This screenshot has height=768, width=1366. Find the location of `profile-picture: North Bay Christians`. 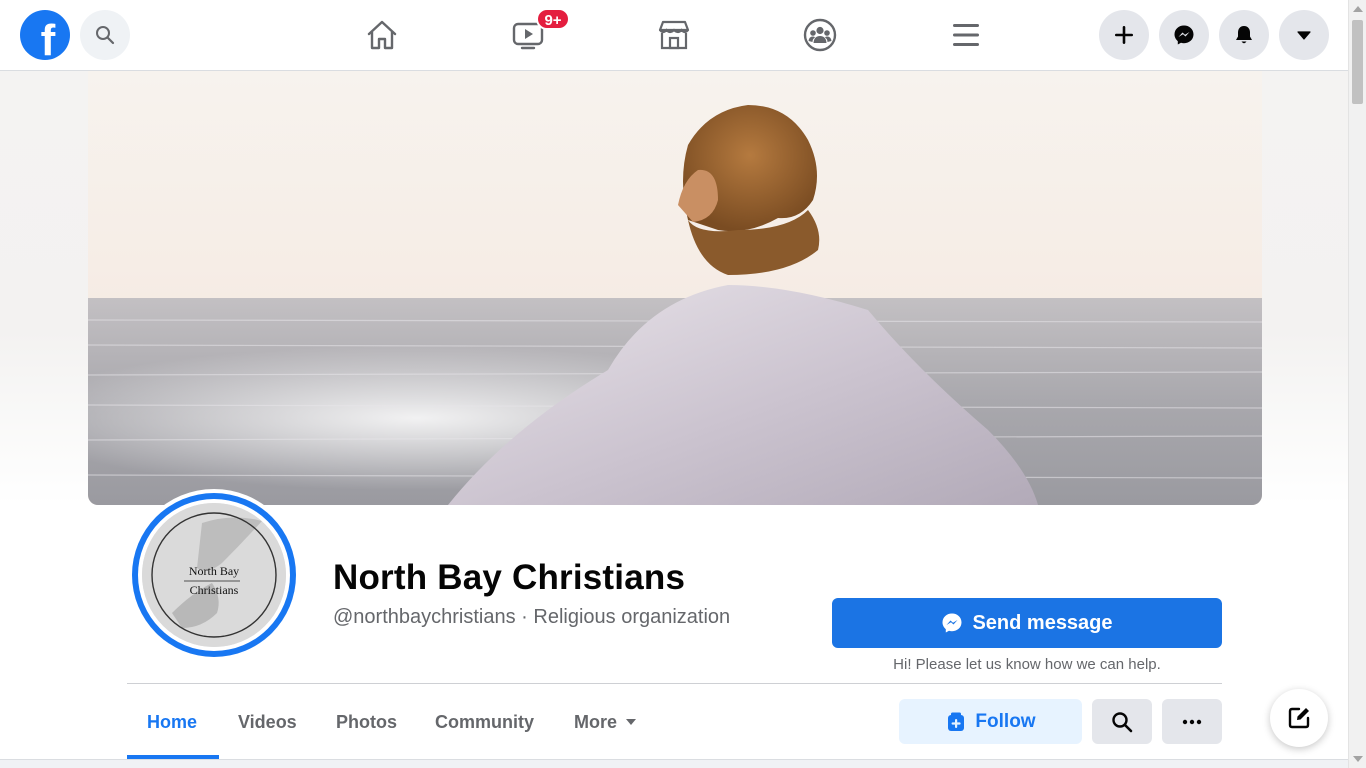

profile-picture: North Bay Christians is located at coordinates (214, 575).